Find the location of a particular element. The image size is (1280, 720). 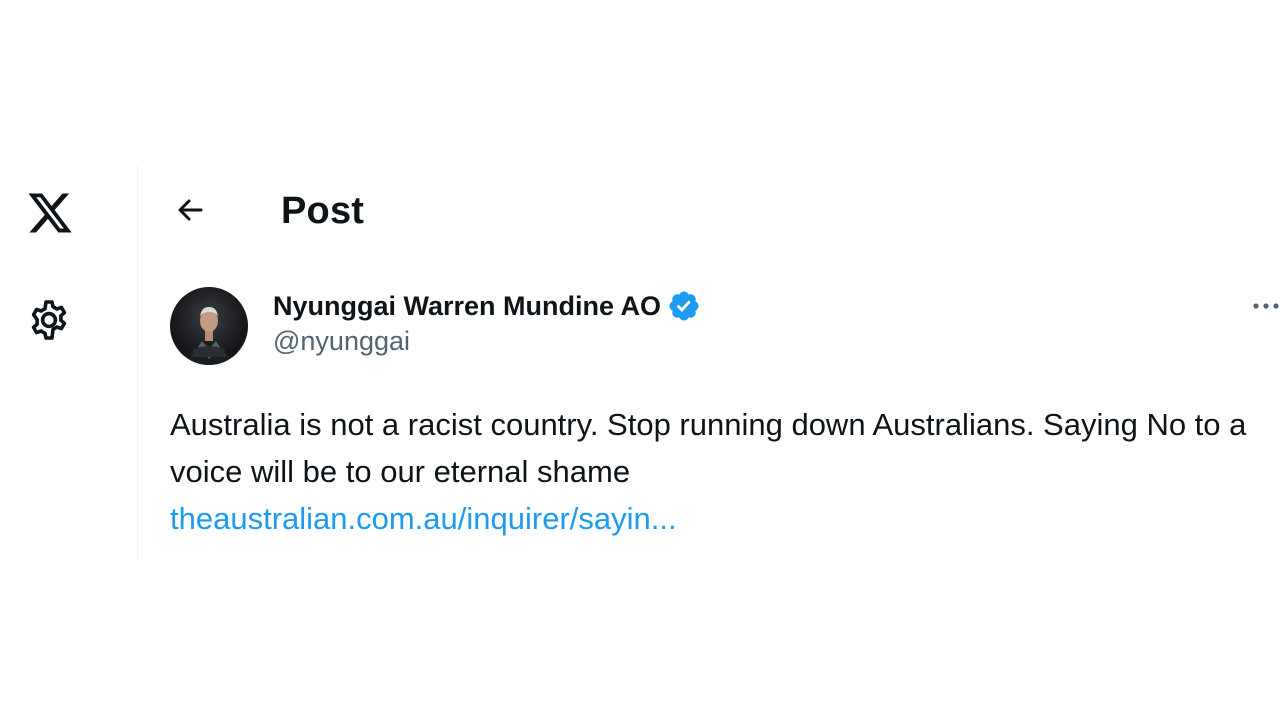

author-handle: @nyunggai is located at coordinates (487, 341).